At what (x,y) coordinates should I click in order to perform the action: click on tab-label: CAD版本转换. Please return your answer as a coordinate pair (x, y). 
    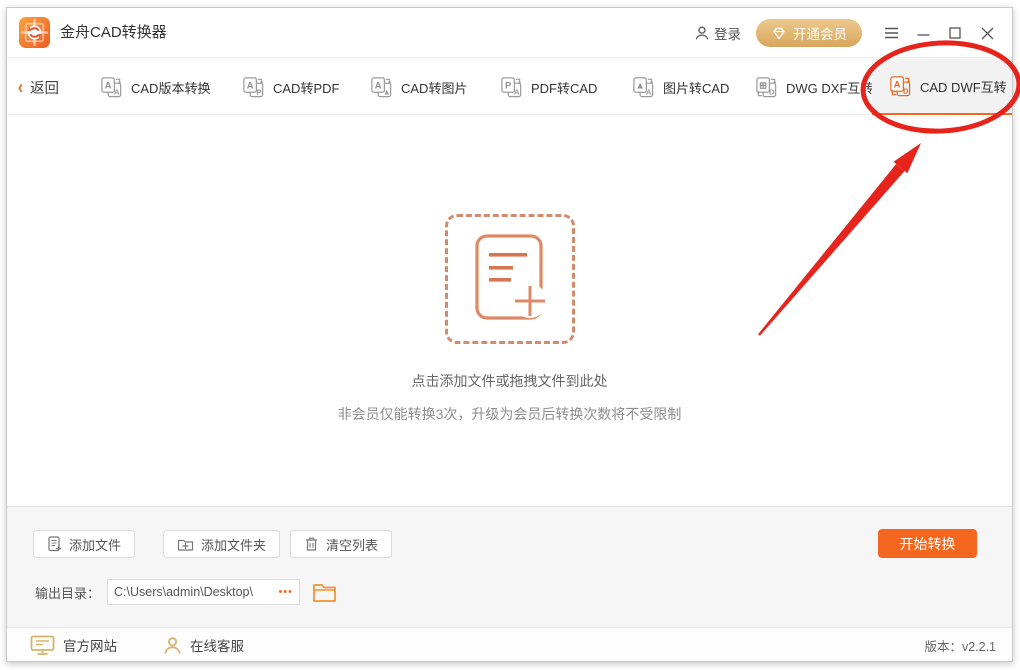
    Looking at the image, I should click on (171, 88).